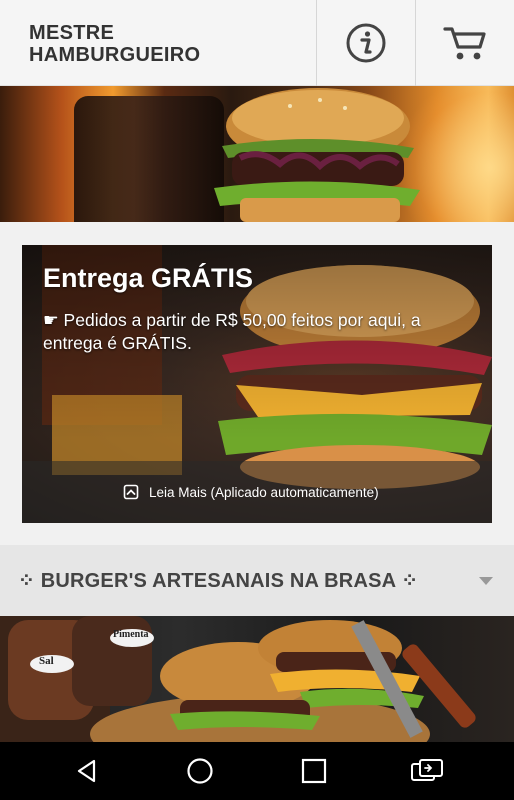 The width and height of the screenshot is (514, 800). What do you see at coordinates (46, 661) in the screenshot?
I see `salt-shaker-label: Sal` at bounding box center [46, 661].